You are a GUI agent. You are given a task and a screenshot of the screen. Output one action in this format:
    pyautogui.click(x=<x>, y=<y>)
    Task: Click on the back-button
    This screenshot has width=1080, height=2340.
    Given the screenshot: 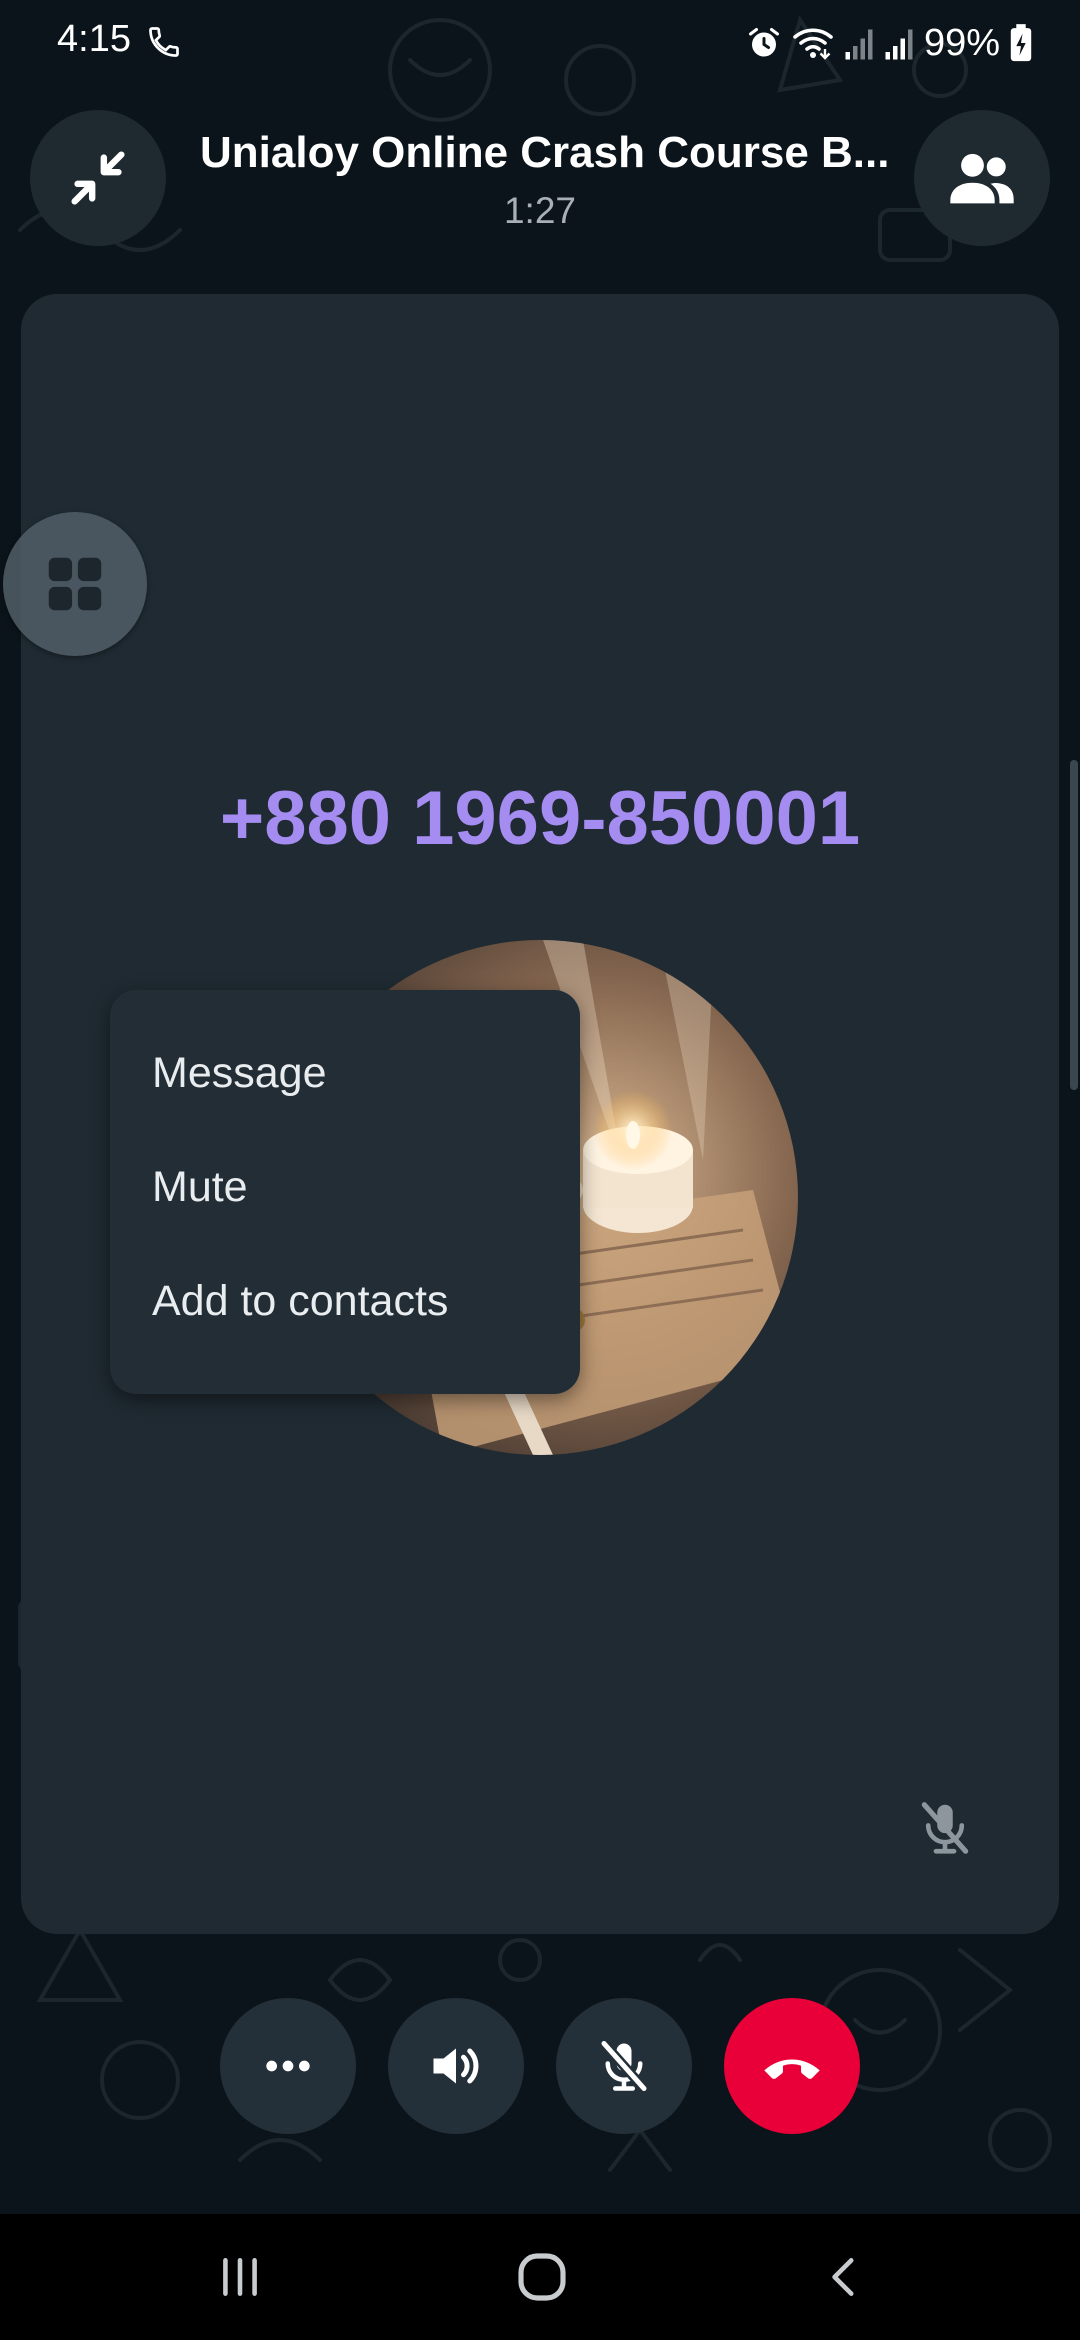 What is the action you would take?
    pyautogui.click(x=845, y=2277)
    